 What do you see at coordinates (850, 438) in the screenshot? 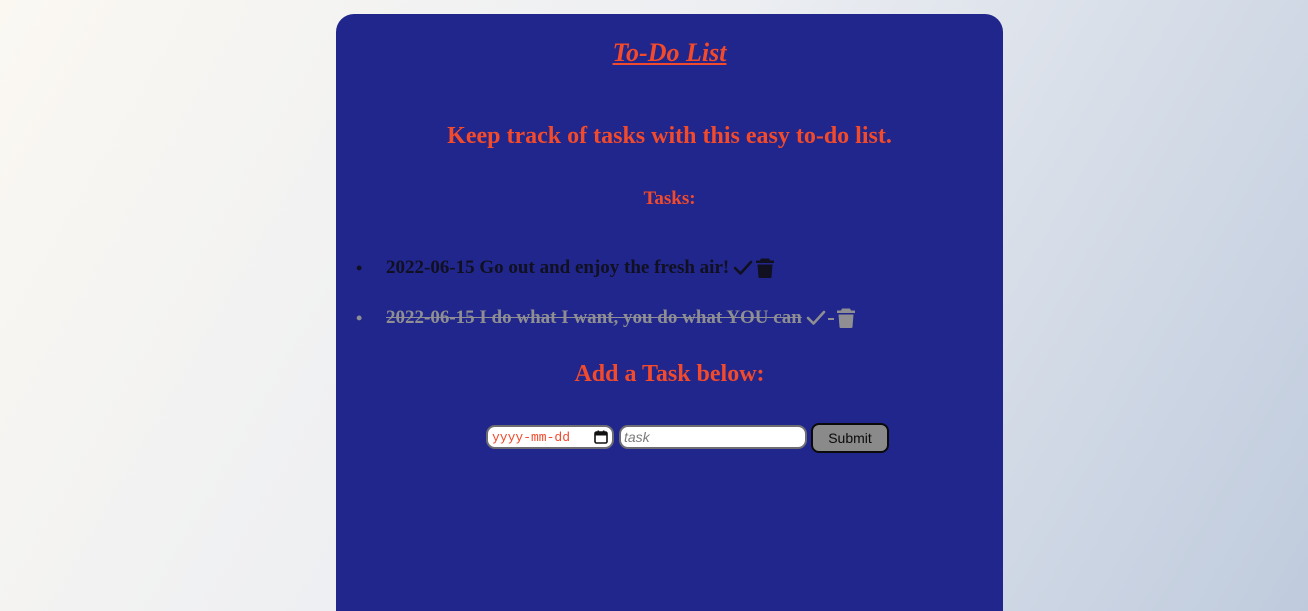
I see `submit-button: Submit` at bounding box center [850, 438].